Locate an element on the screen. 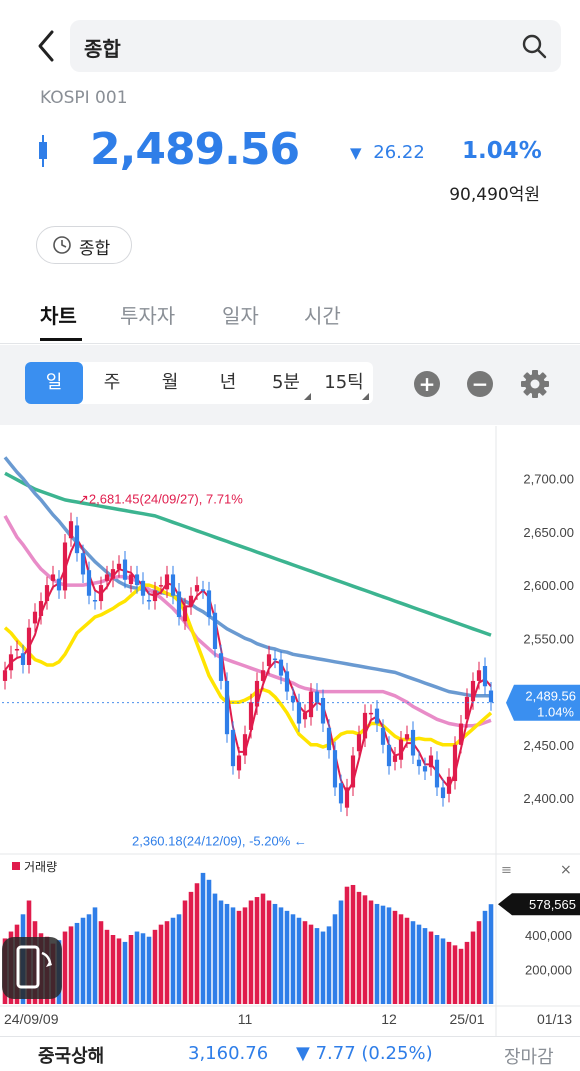 The height and width of the screenshot is (1071, 580). search-bar: 종합 is located at coordinates (315, 46).